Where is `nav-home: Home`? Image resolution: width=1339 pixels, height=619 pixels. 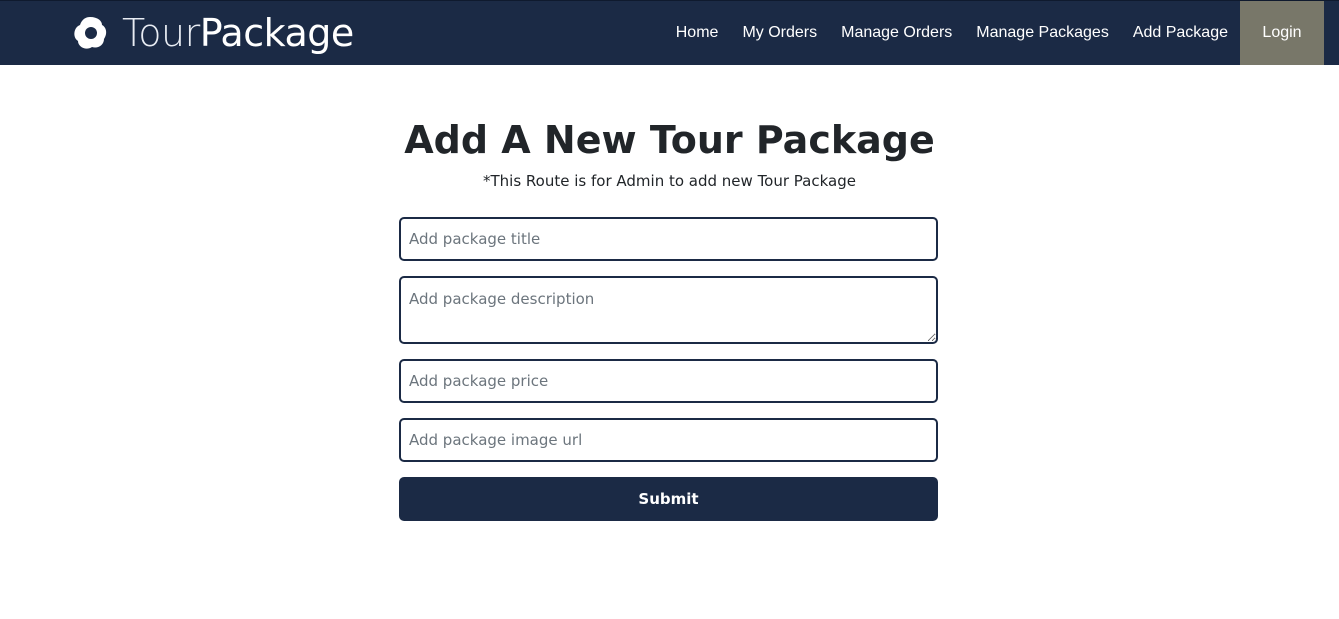
nav-home: Home is located at coordinates (697, 33).